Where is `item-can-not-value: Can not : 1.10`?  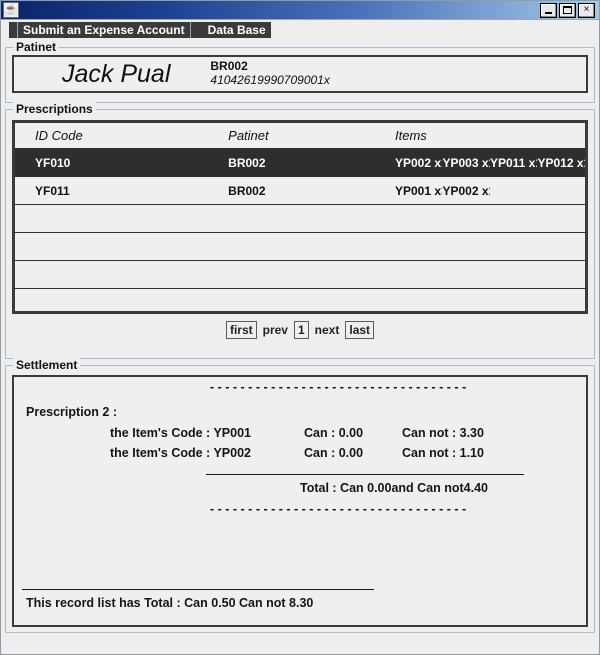
item-can-not-value: Can not : 1.10 is located at coordinates (443, 453).